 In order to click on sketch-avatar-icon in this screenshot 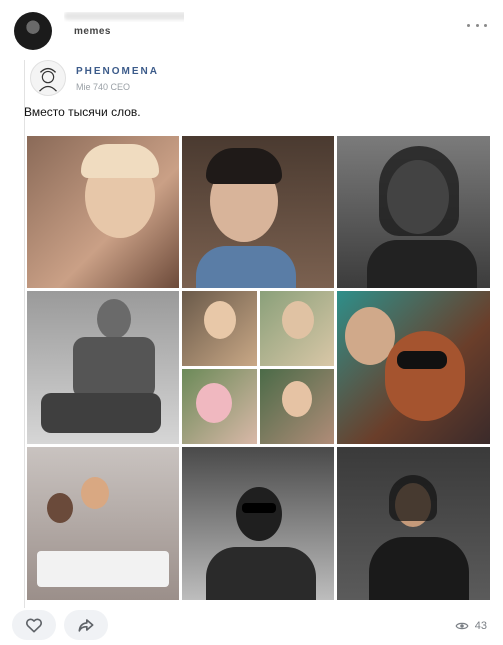, I will do `click(48, 78)`.